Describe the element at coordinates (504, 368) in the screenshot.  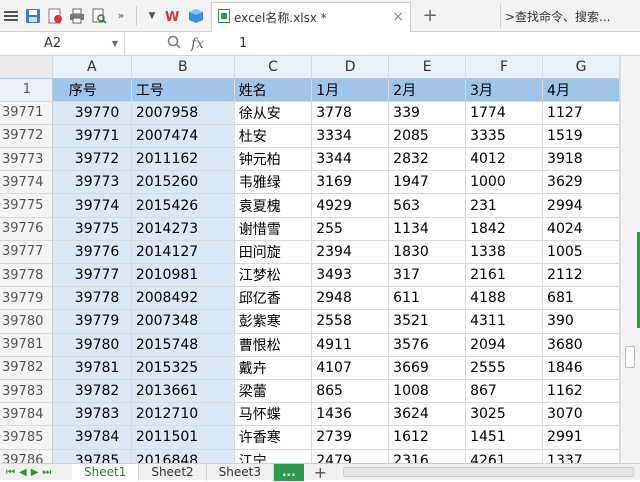
I see `table-cell: 2555` at that location.